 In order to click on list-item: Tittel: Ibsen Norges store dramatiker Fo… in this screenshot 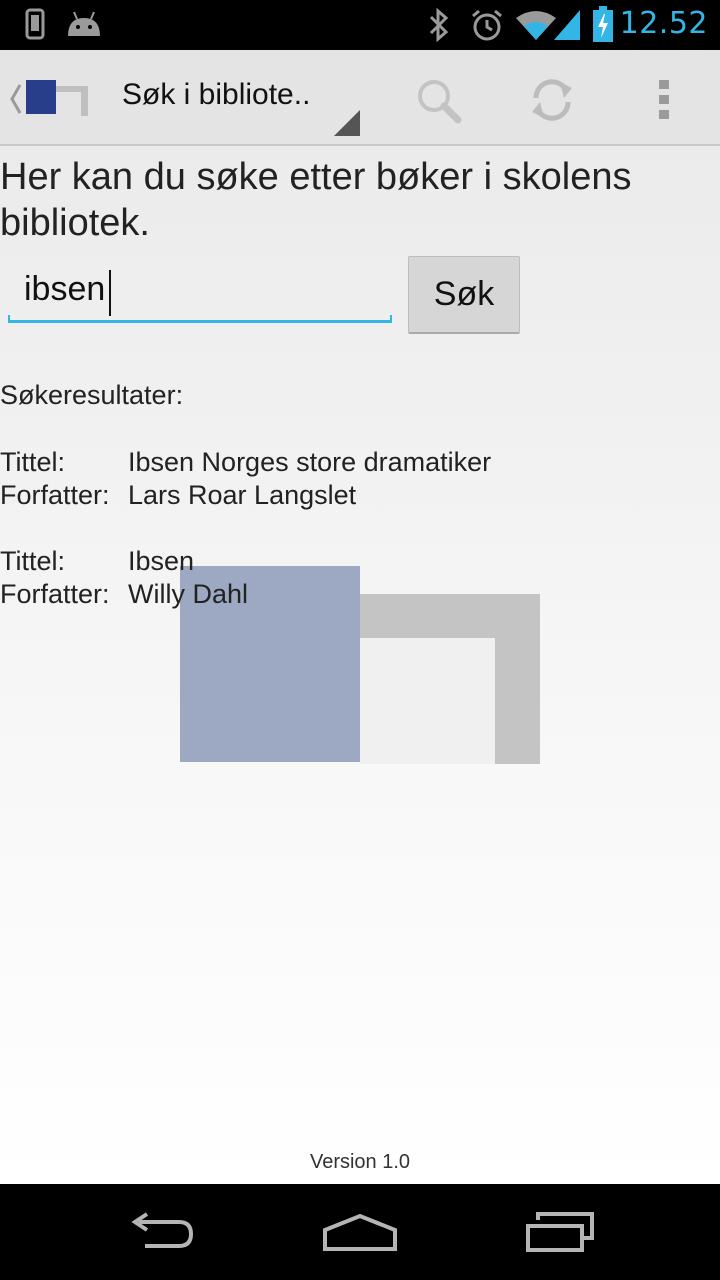, I will do `click(360, 479)`.